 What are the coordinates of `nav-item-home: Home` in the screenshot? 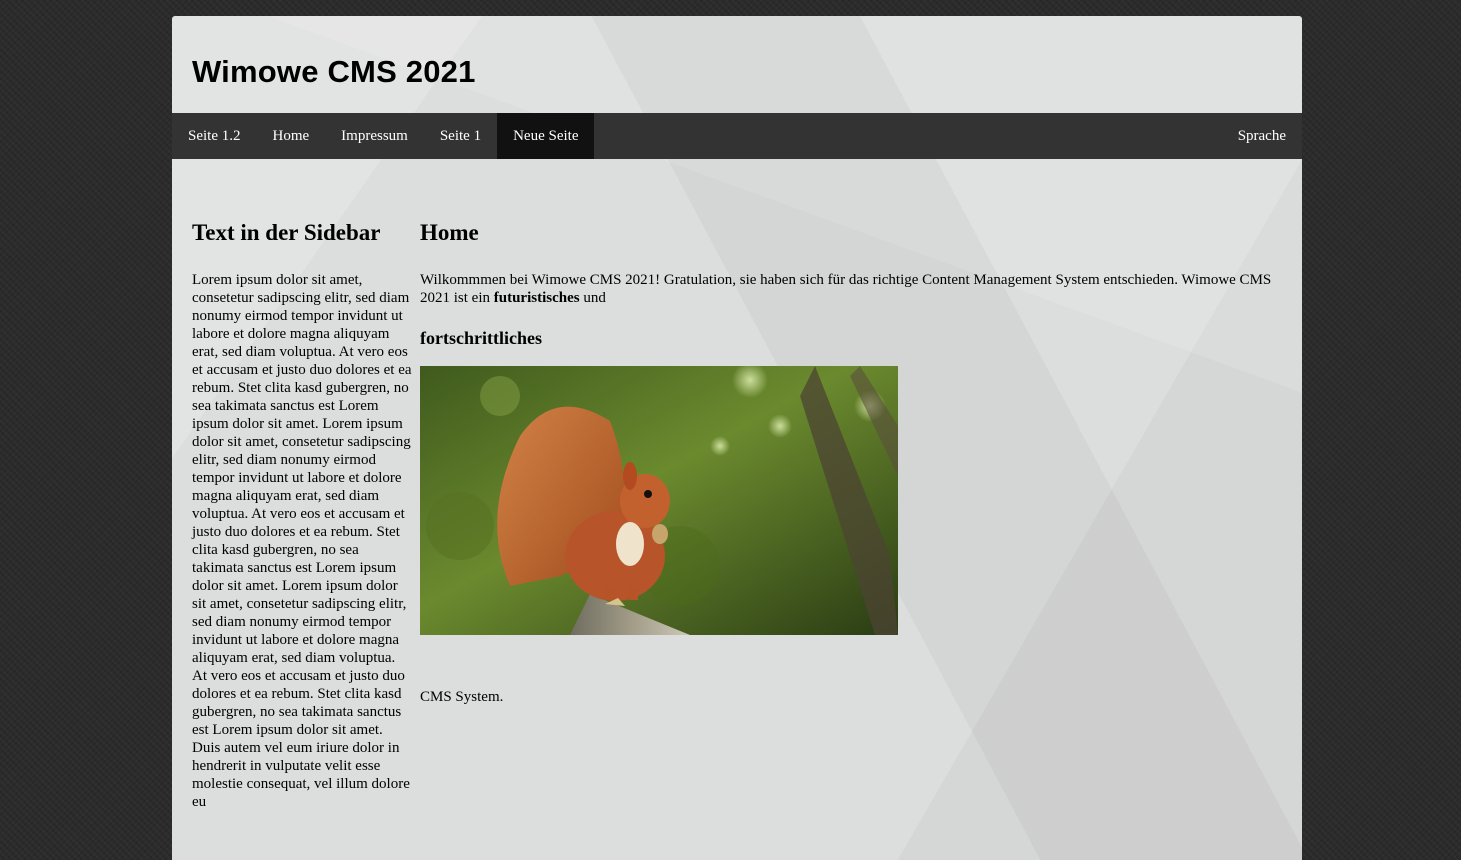 It's located at (291, 136).